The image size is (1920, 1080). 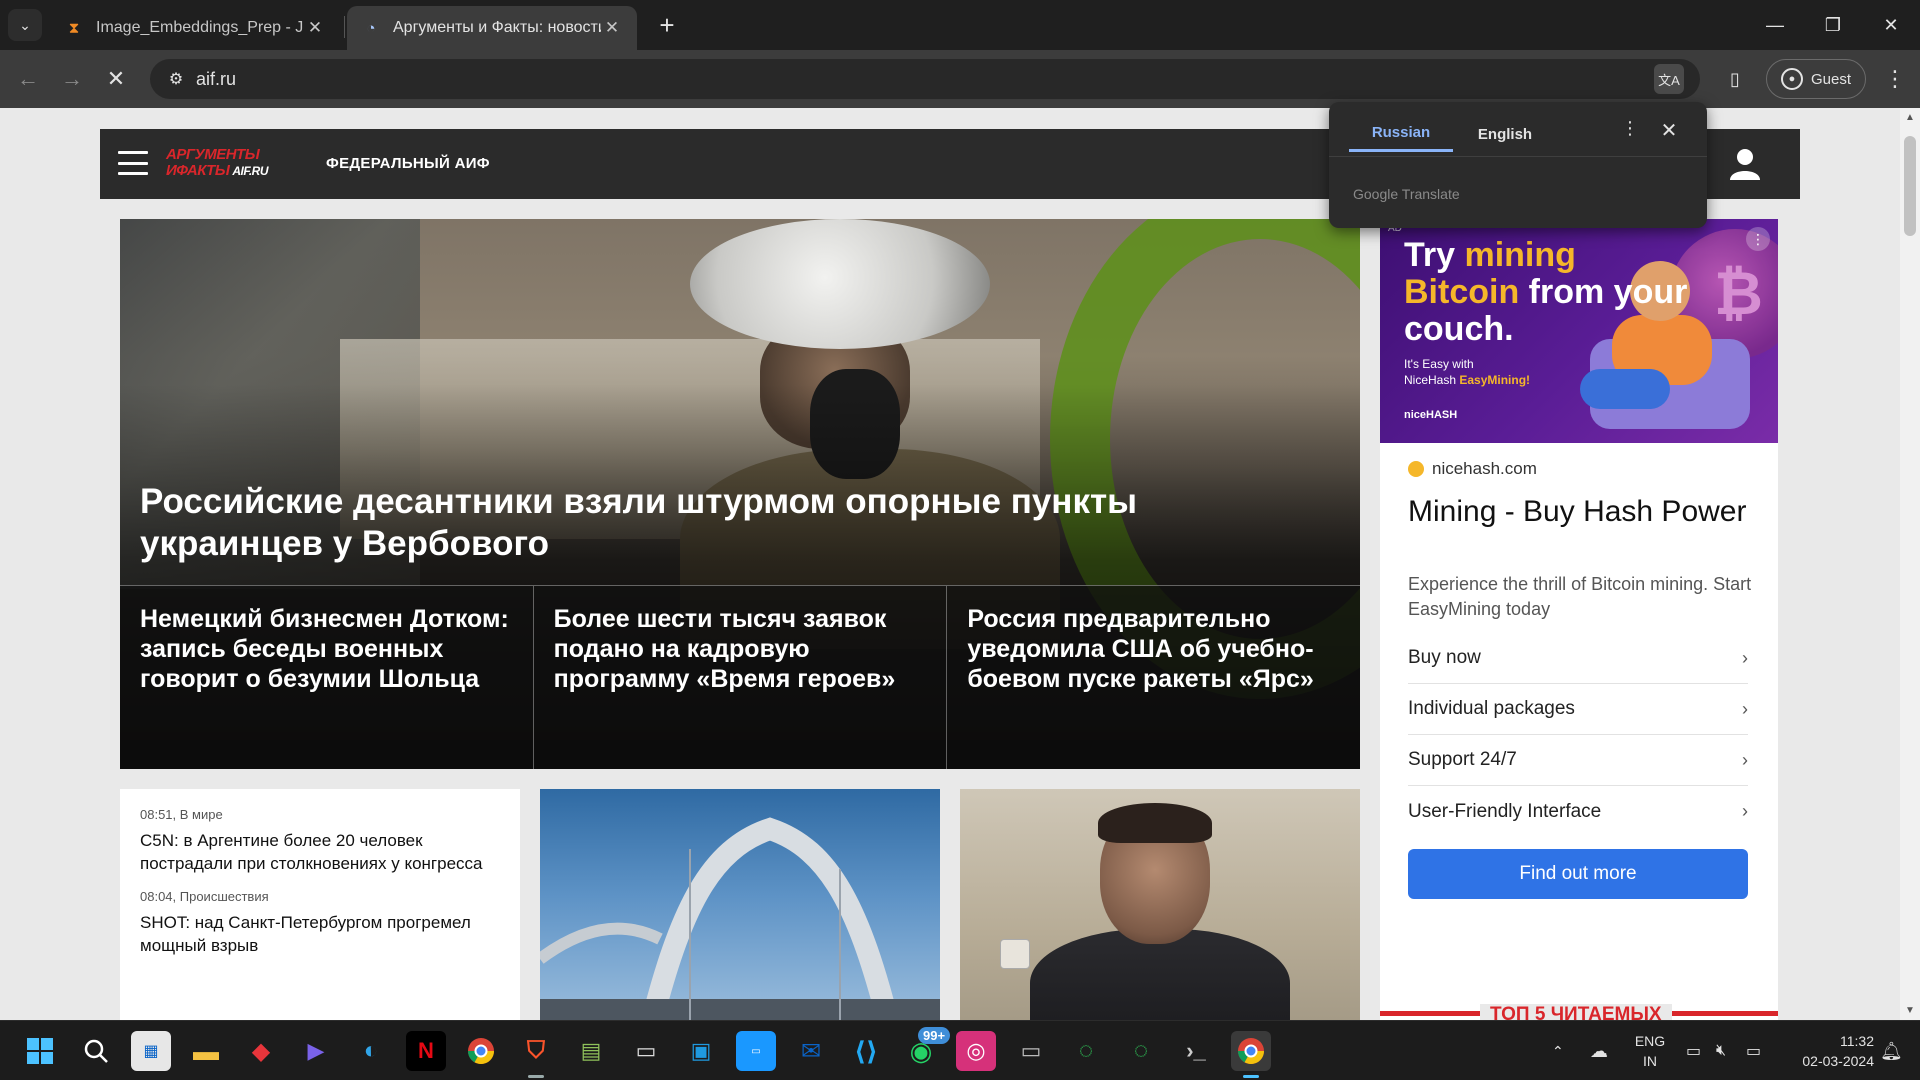 I want to click on chrome-icon, so click(x=481, y=1051).